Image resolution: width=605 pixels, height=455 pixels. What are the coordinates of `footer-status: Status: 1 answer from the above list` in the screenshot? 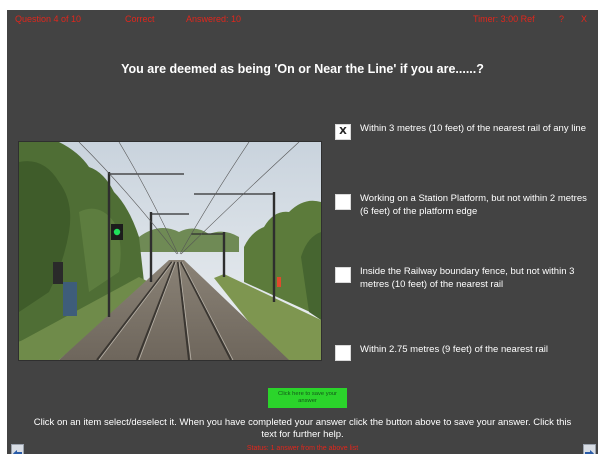 It's located at (302, 448).